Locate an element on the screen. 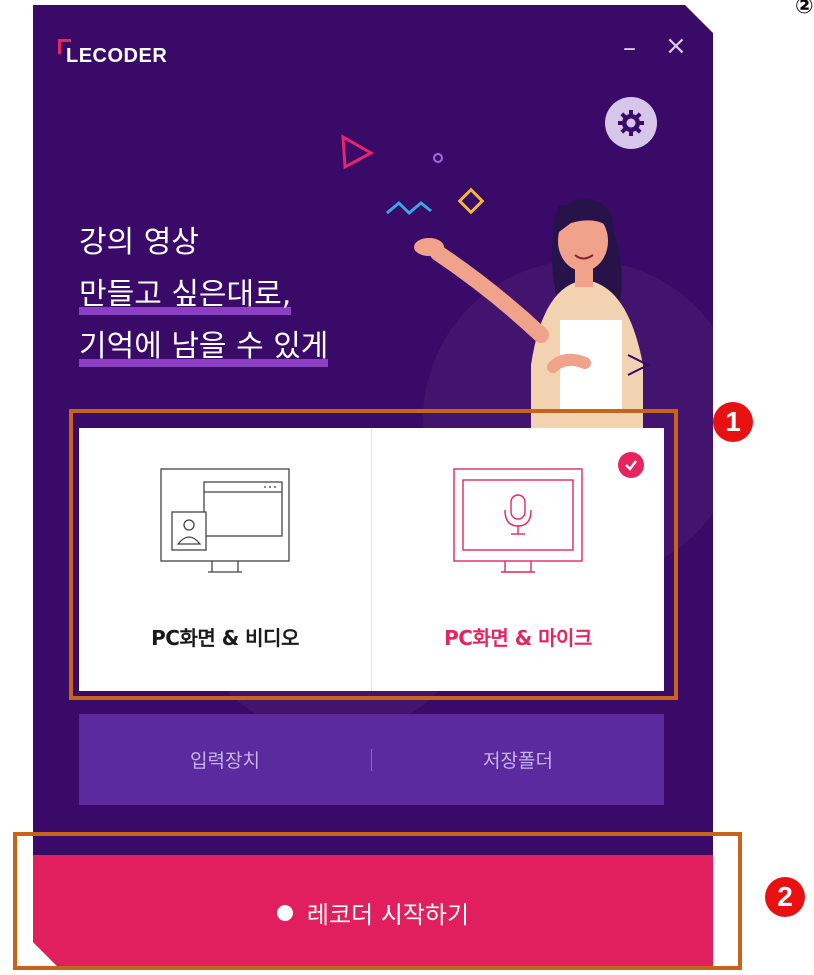 Image resolution: width=814 pixels, height=975 pixels. options-bar: 입력장치 저장폴더 is located at coordinates (371, 759).